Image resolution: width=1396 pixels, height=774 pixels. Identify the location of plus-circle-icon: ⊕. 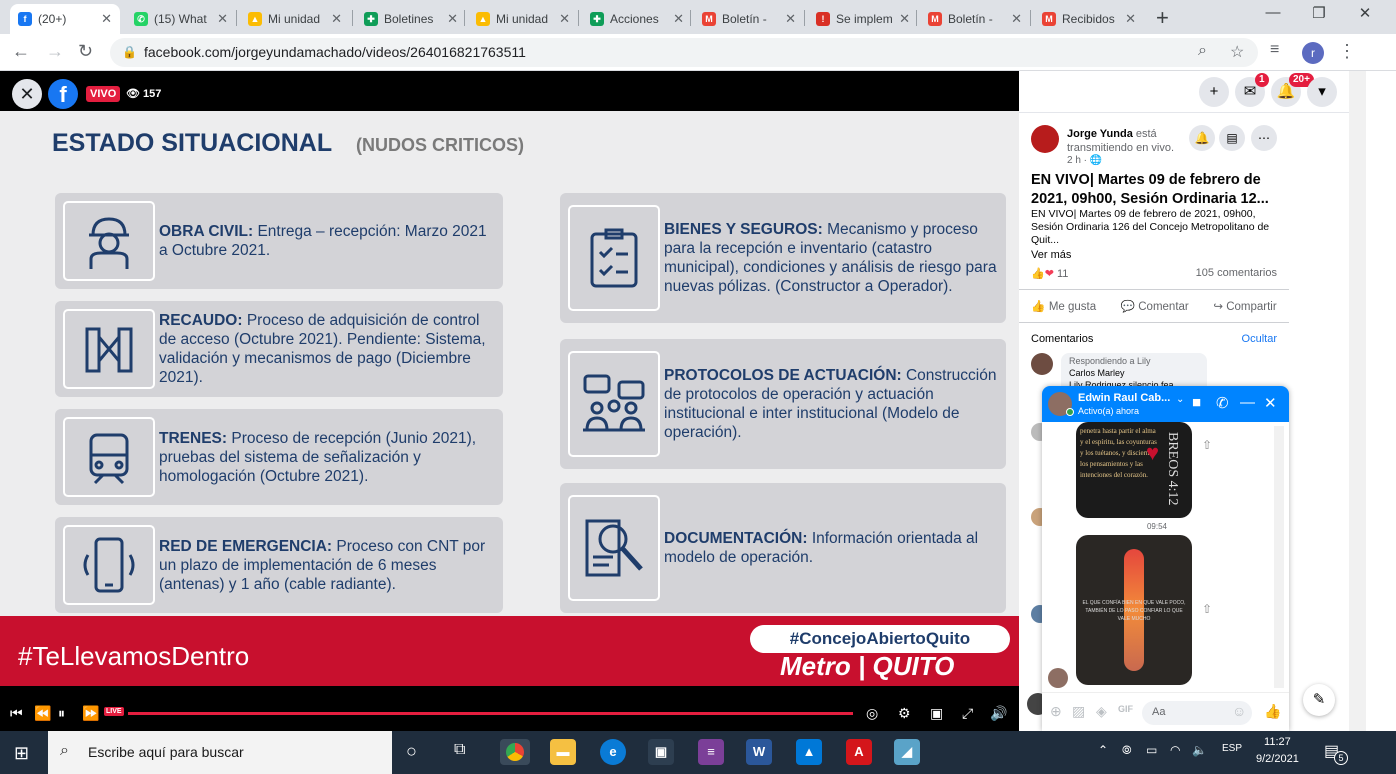
(1056, 711).